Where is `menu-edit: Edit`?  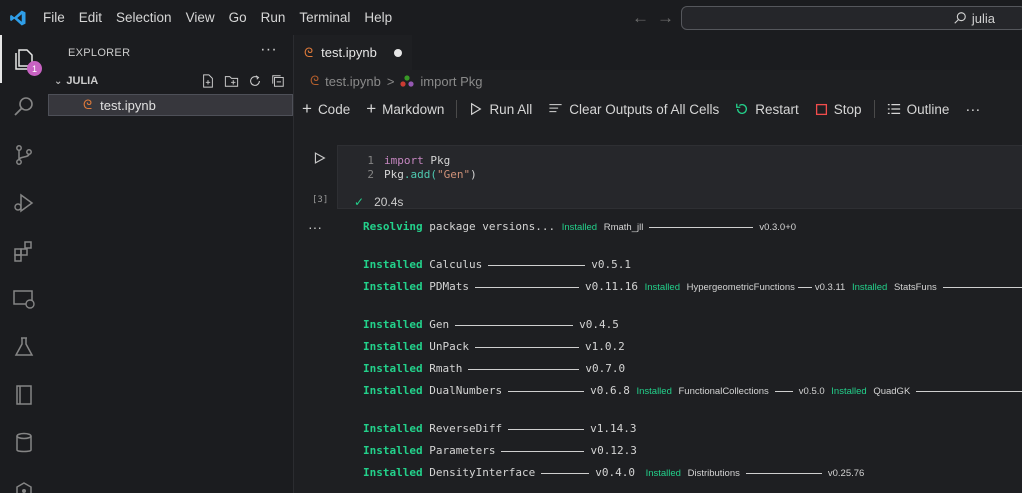
menu-edit: Edit is located at coordinates (90, 17).